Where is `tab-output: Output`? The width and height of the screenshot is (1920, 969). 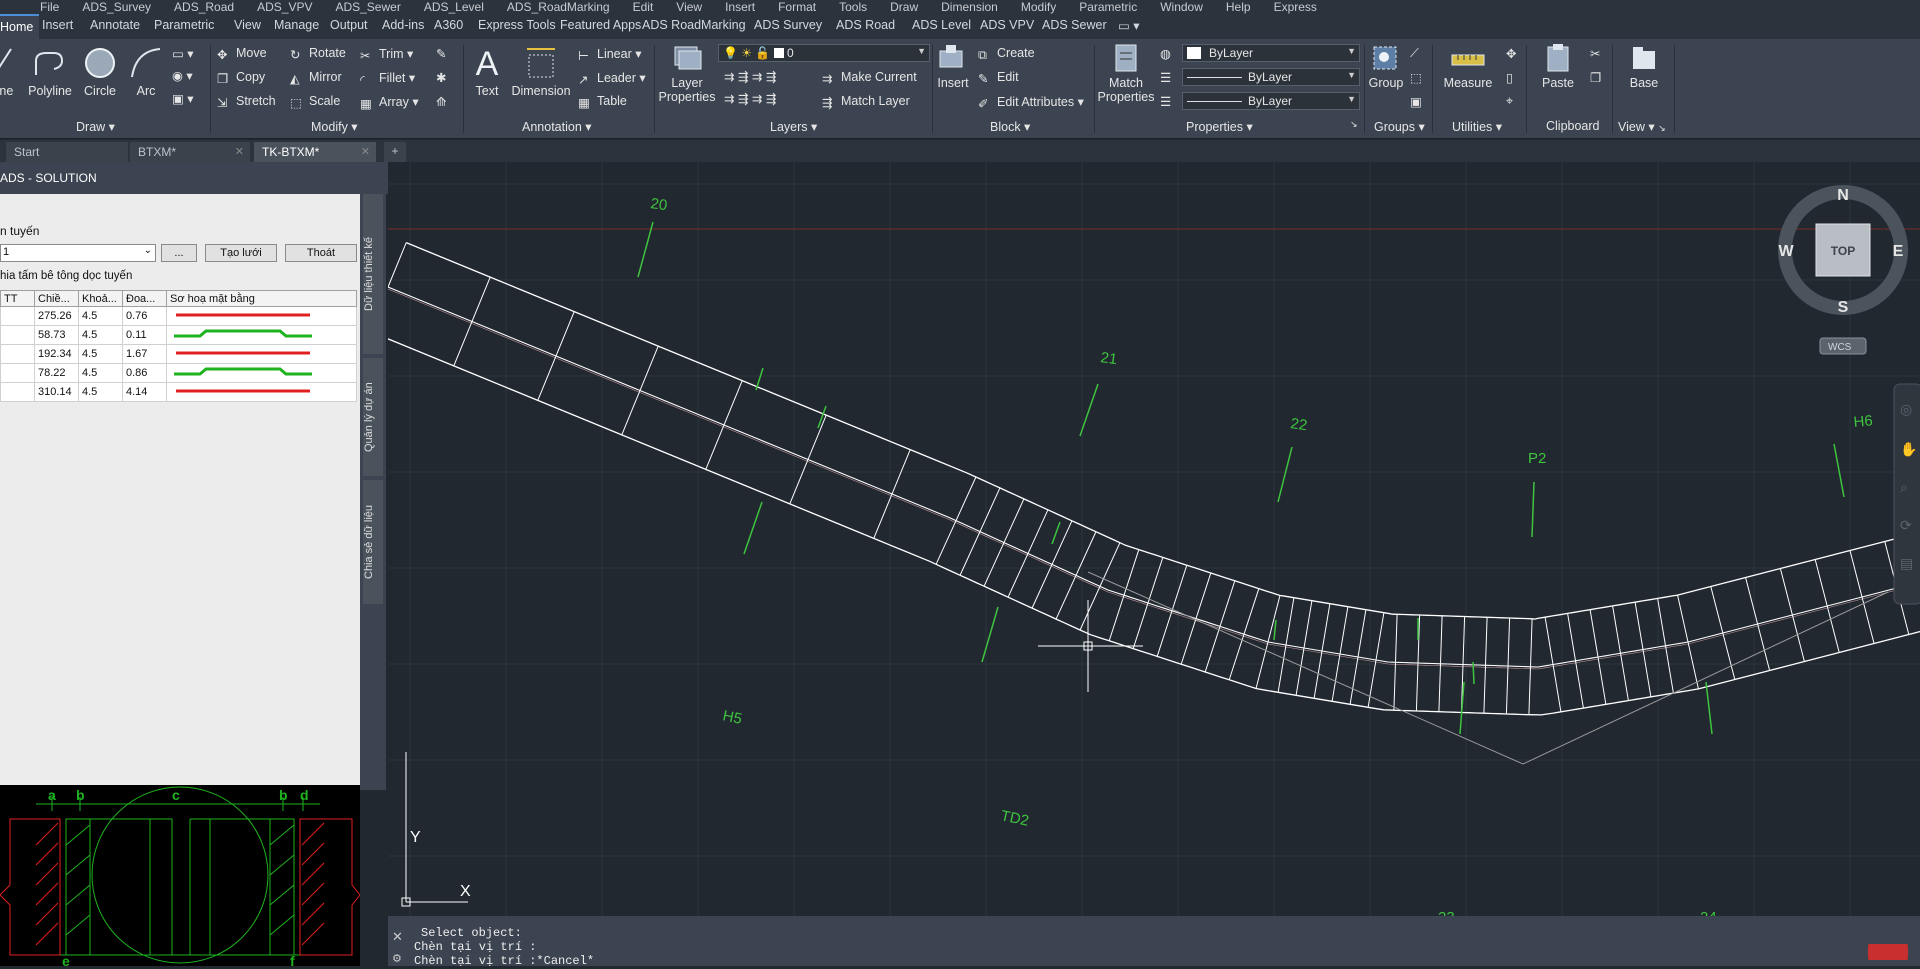 tab-output: Output is located at coordinates (349, 25).